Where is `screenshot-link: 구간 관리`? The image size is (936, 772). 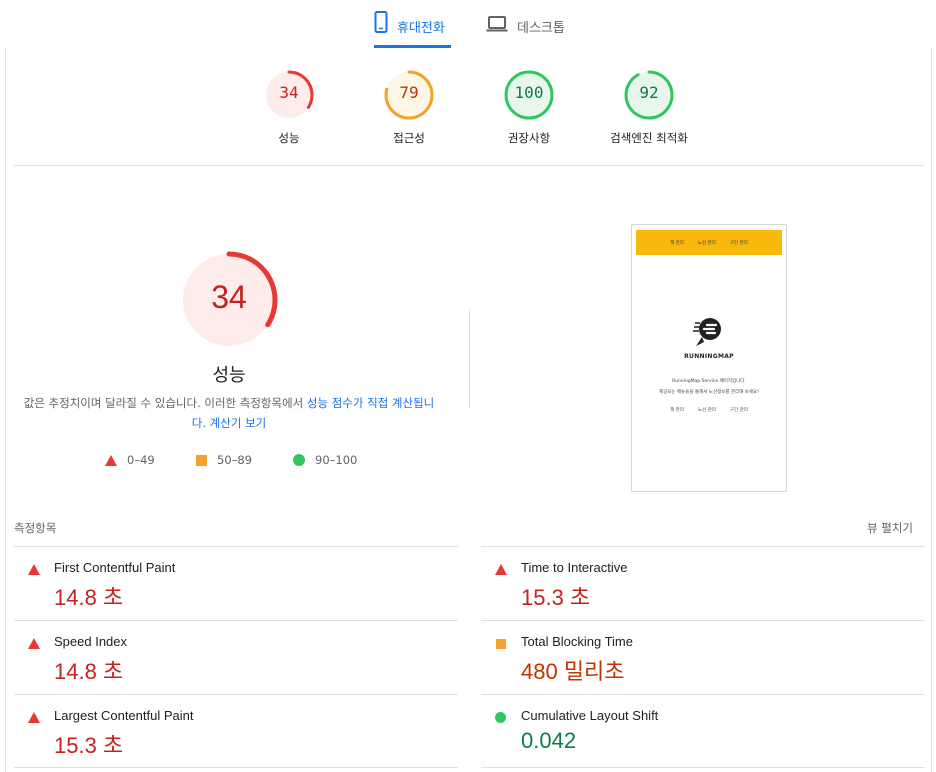 screenshot-link: 구간 관리 is located at coordinates (738, 410).